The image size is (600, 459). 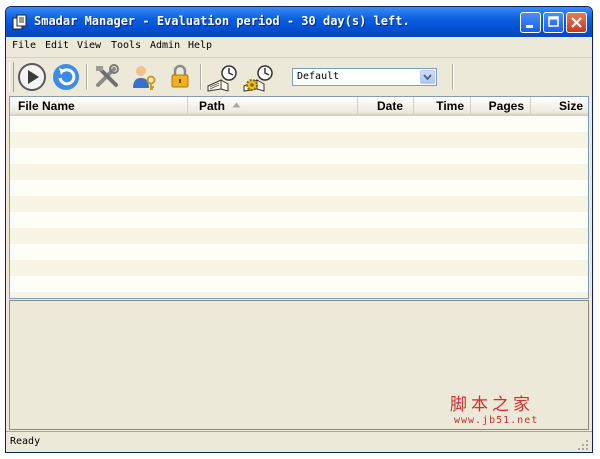 I want to click on column-header-path: Path, so click(x=273, y=106).